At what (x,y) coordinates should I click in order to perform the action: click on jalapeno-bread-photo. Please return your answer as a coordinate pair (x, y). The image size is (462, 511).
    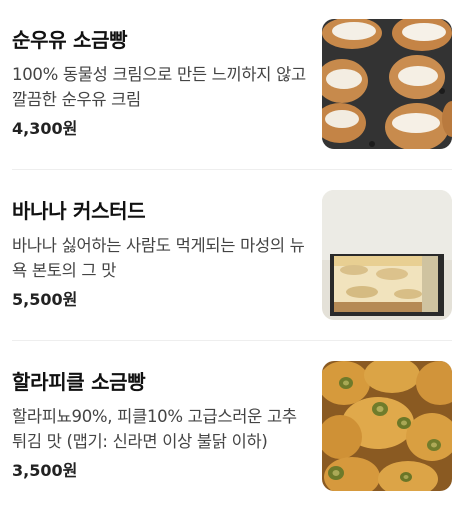
    Looking at the image, I should click on (387, 426).